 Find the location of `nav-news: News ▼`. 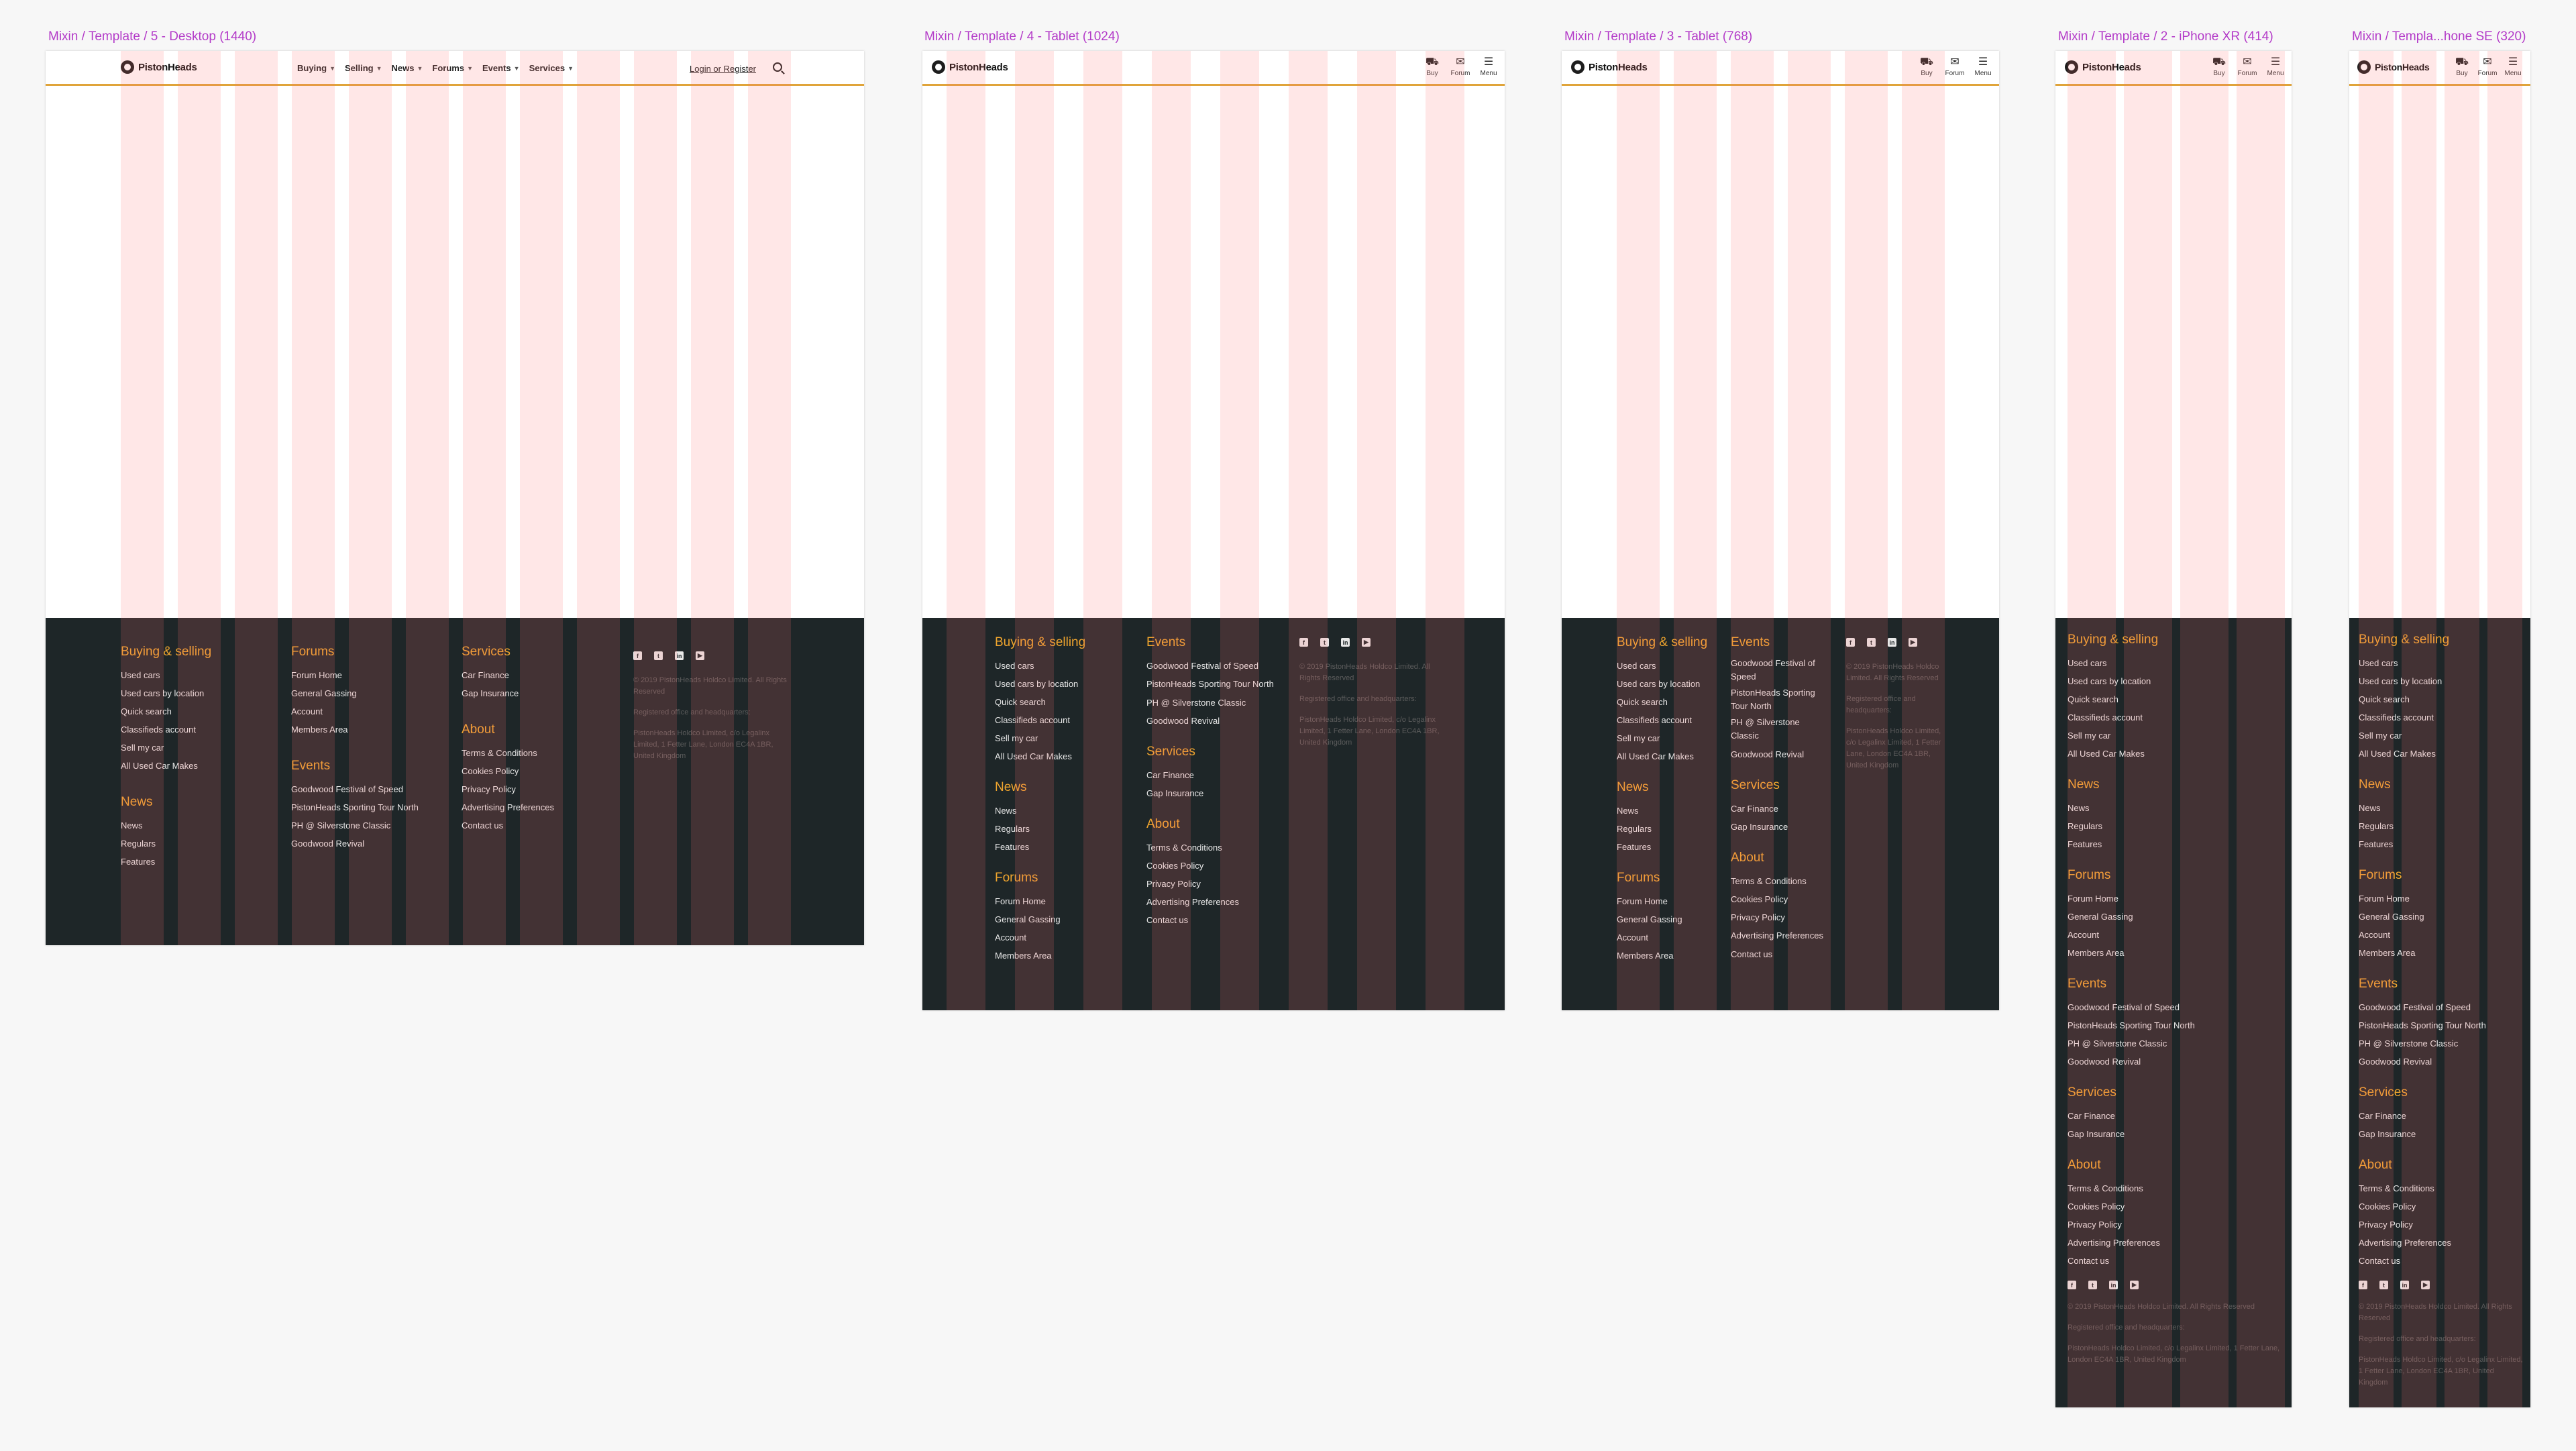

nav-news: News ▼ is located at coordinates (407, 68).